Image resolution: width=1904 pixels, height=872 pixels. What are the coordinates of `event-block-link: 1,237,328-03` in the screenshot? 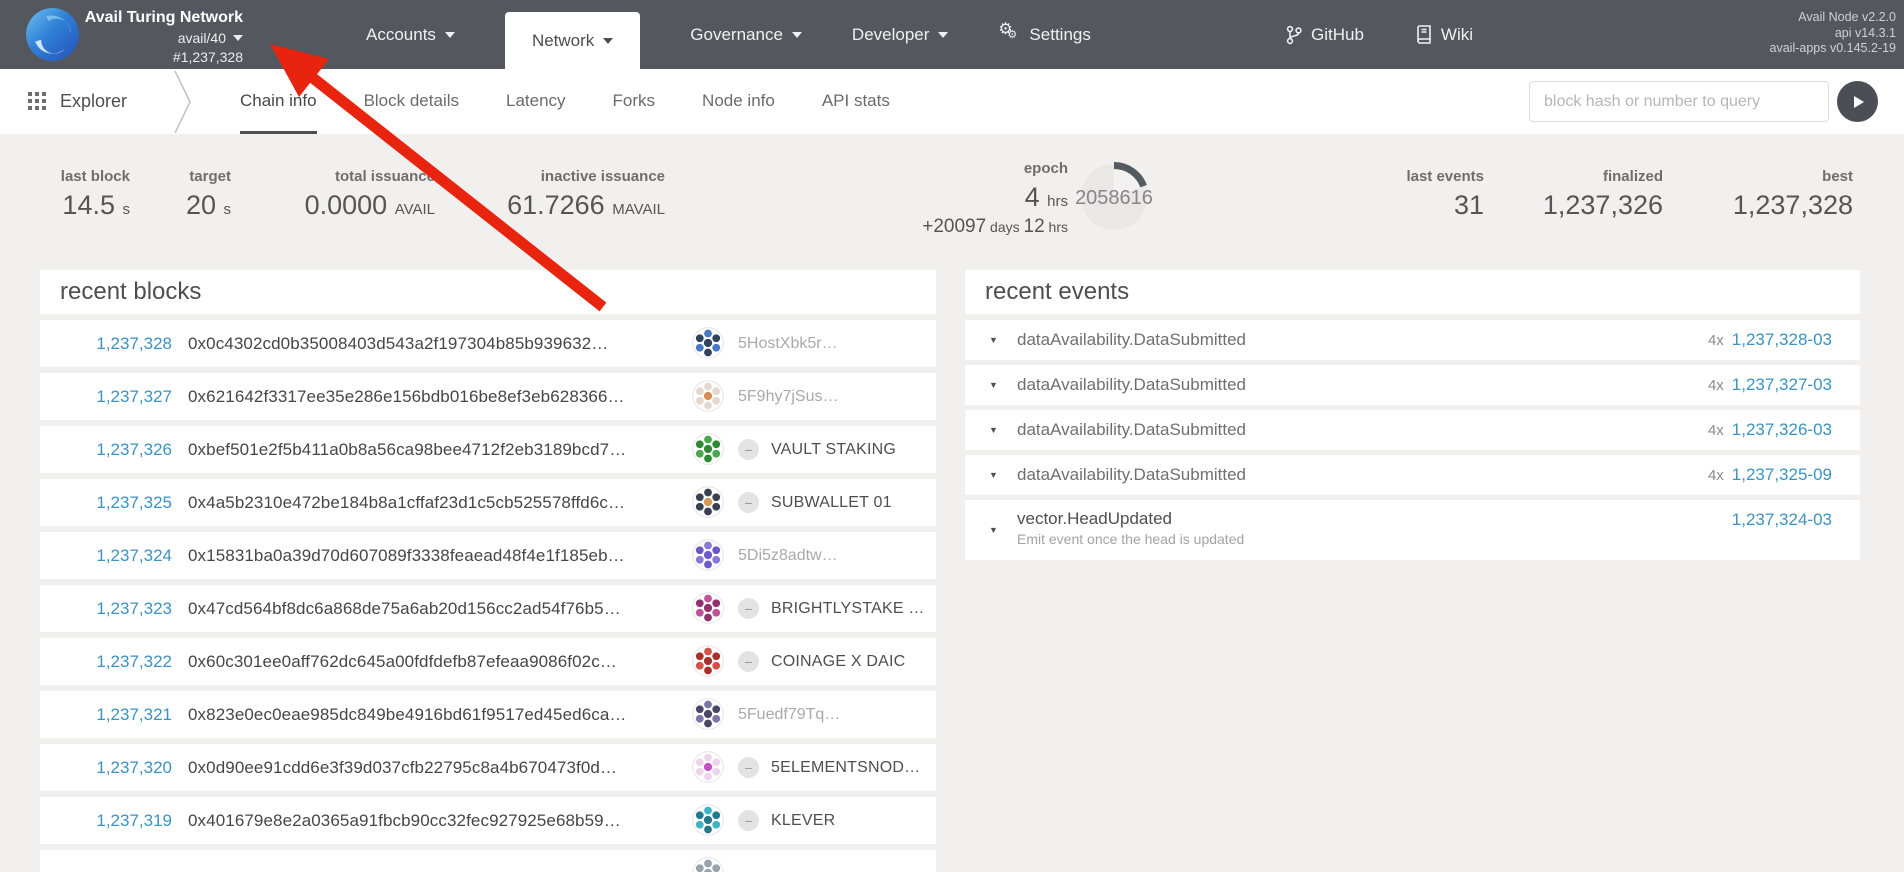 It's located at (1782, 340).